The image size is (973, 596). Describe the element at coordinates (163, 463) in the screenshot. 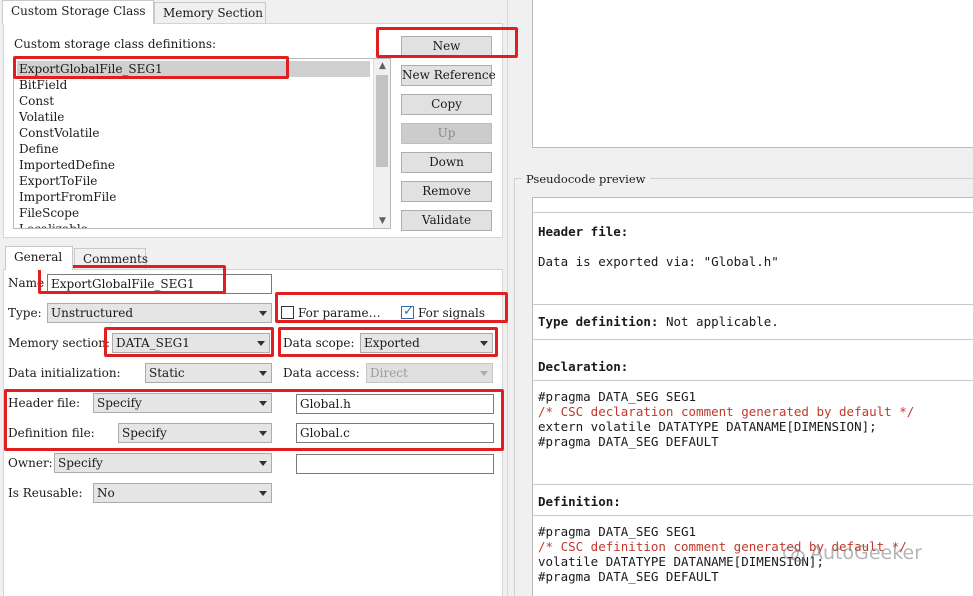

I see `owner-mode-select: Specify` at that location.